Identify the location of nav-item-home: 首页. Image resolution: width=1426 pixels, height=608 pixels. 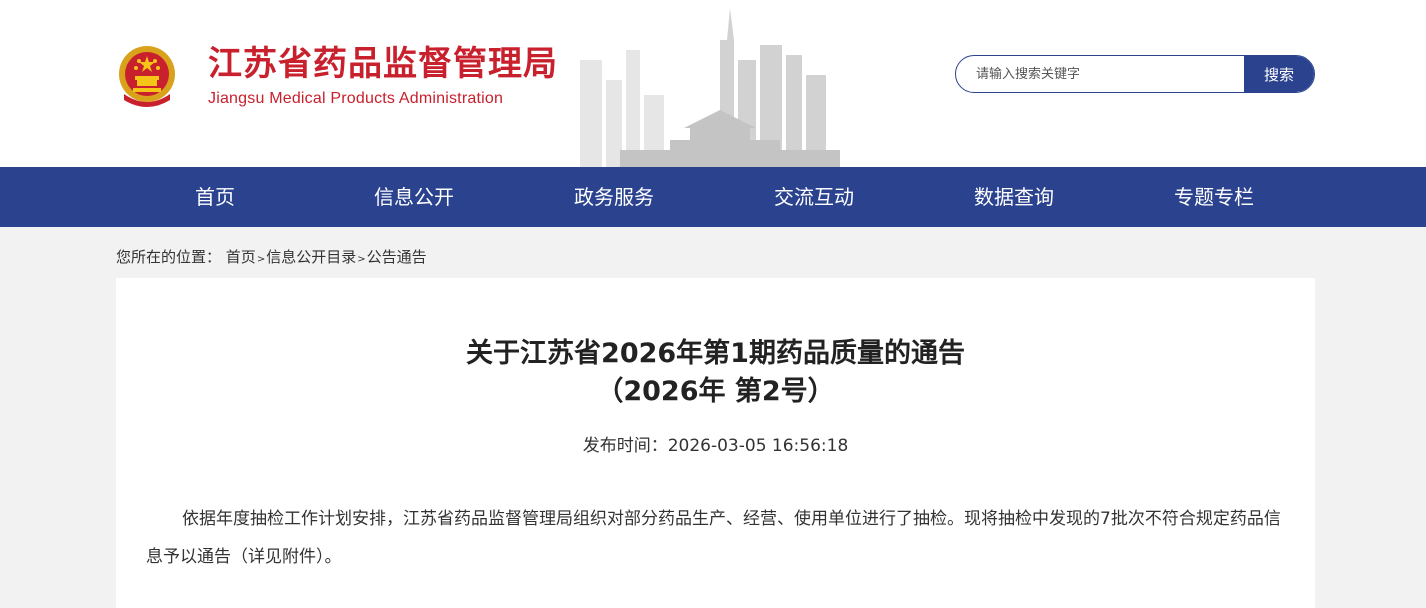
(215, 197).